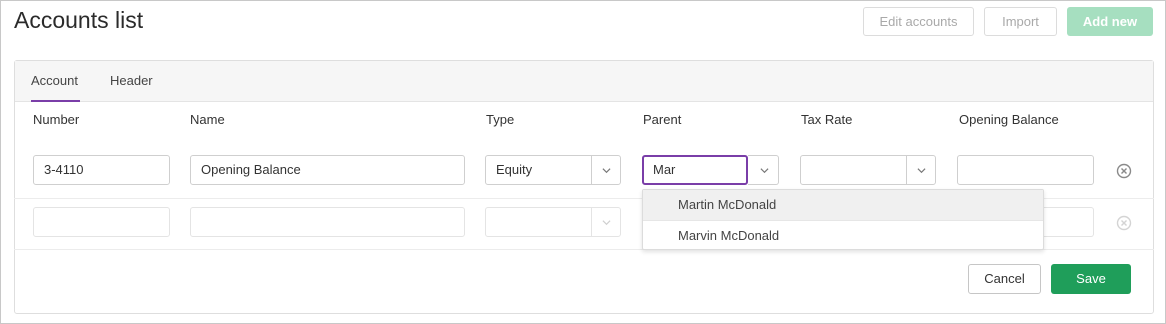 Image resolution: width=1166 pixels, height=324 pixels. I want to click on column-header-number: Number, so click(56, 119).